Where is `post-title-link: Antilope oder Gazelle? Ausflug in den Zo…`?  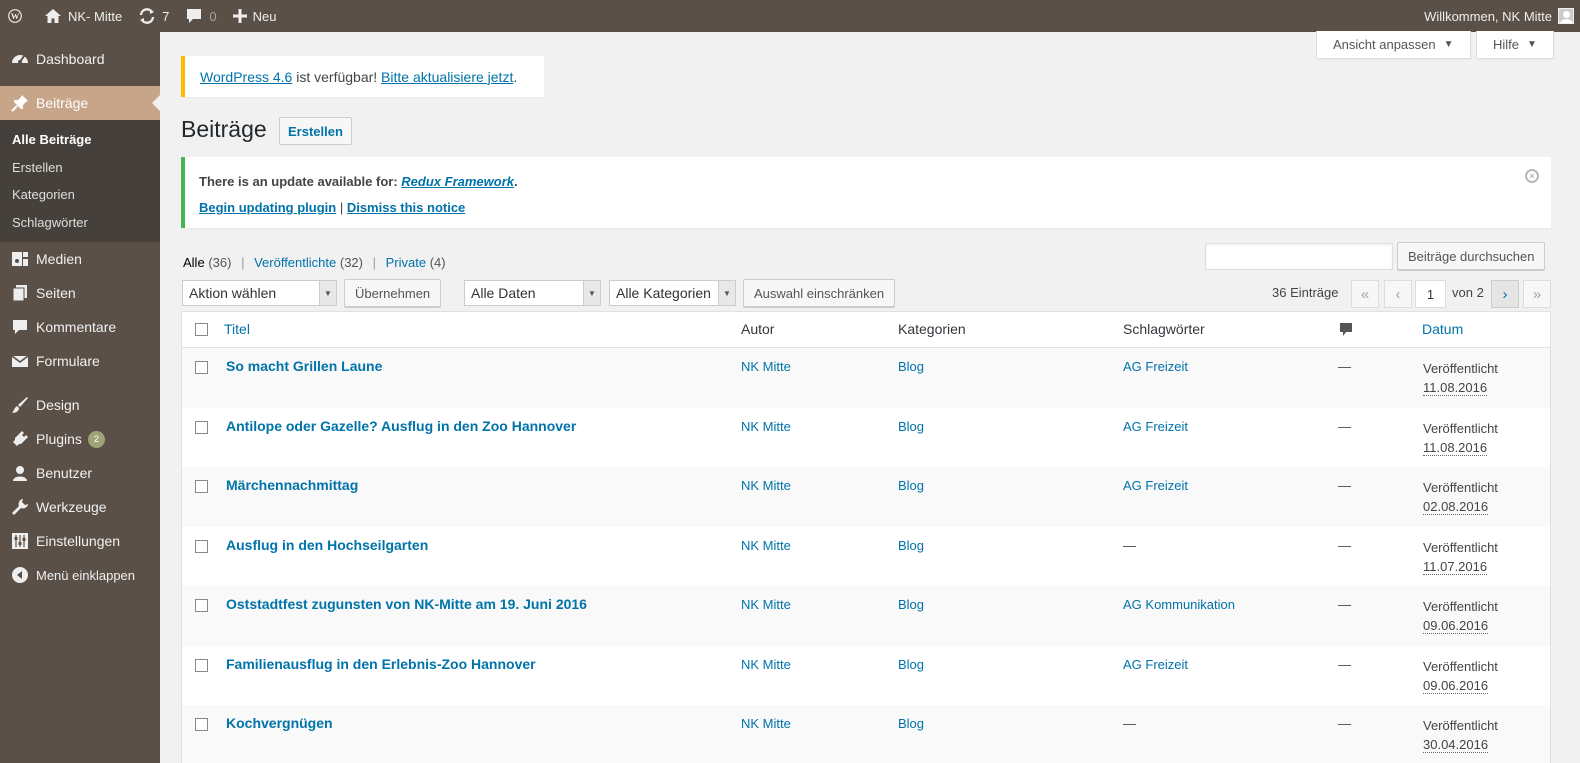
post-title-link: Antilope oder Gazelle? Ausflug in den Zo… is located at coordinates (401, 426).